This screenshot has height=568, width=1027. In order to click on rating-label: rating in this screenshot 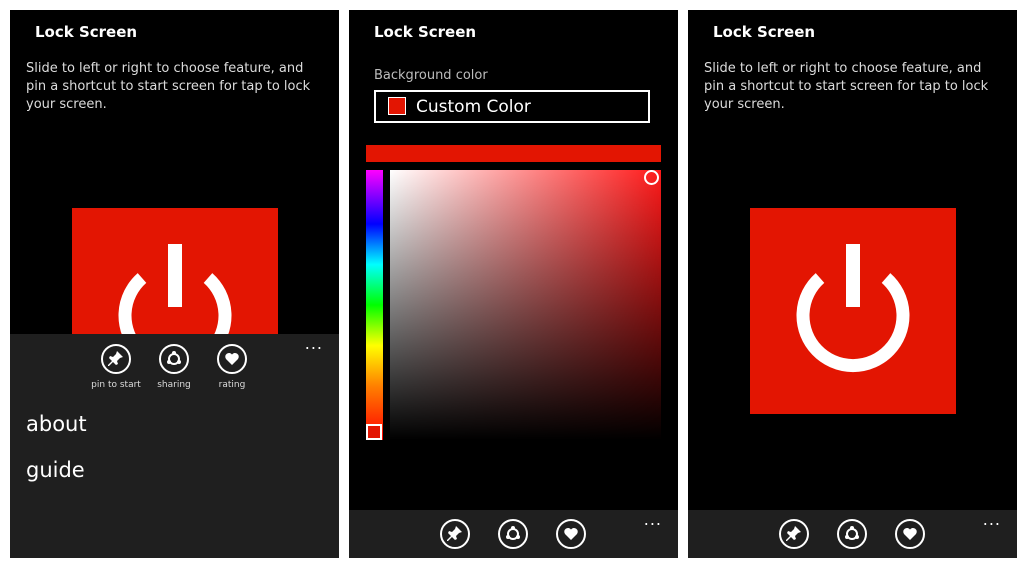, I will do `click(232, 385)`.